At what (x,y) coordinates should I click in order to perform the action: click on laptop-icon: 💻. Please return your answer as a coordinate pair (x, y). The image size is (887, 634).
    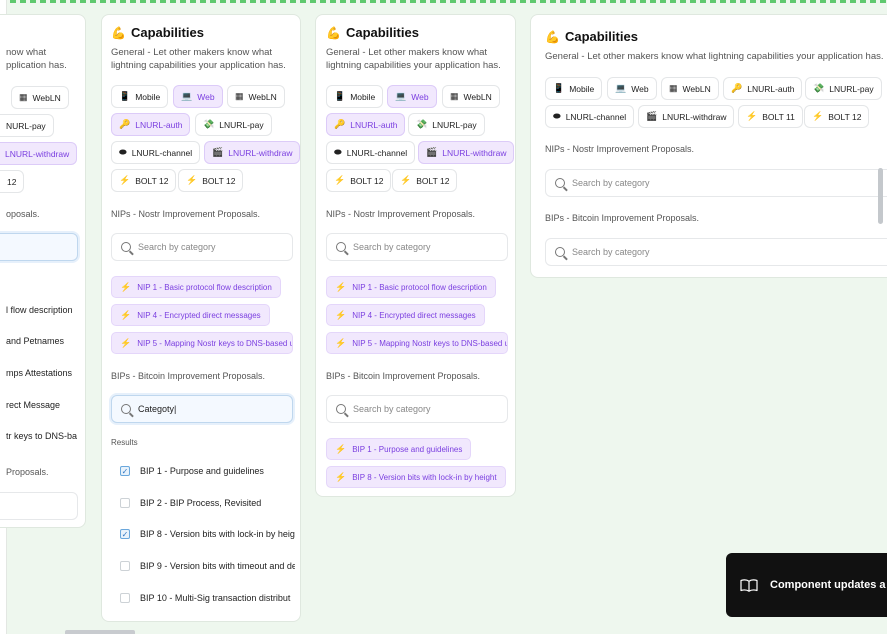
    Looking at the image, I should click on (401, 96).